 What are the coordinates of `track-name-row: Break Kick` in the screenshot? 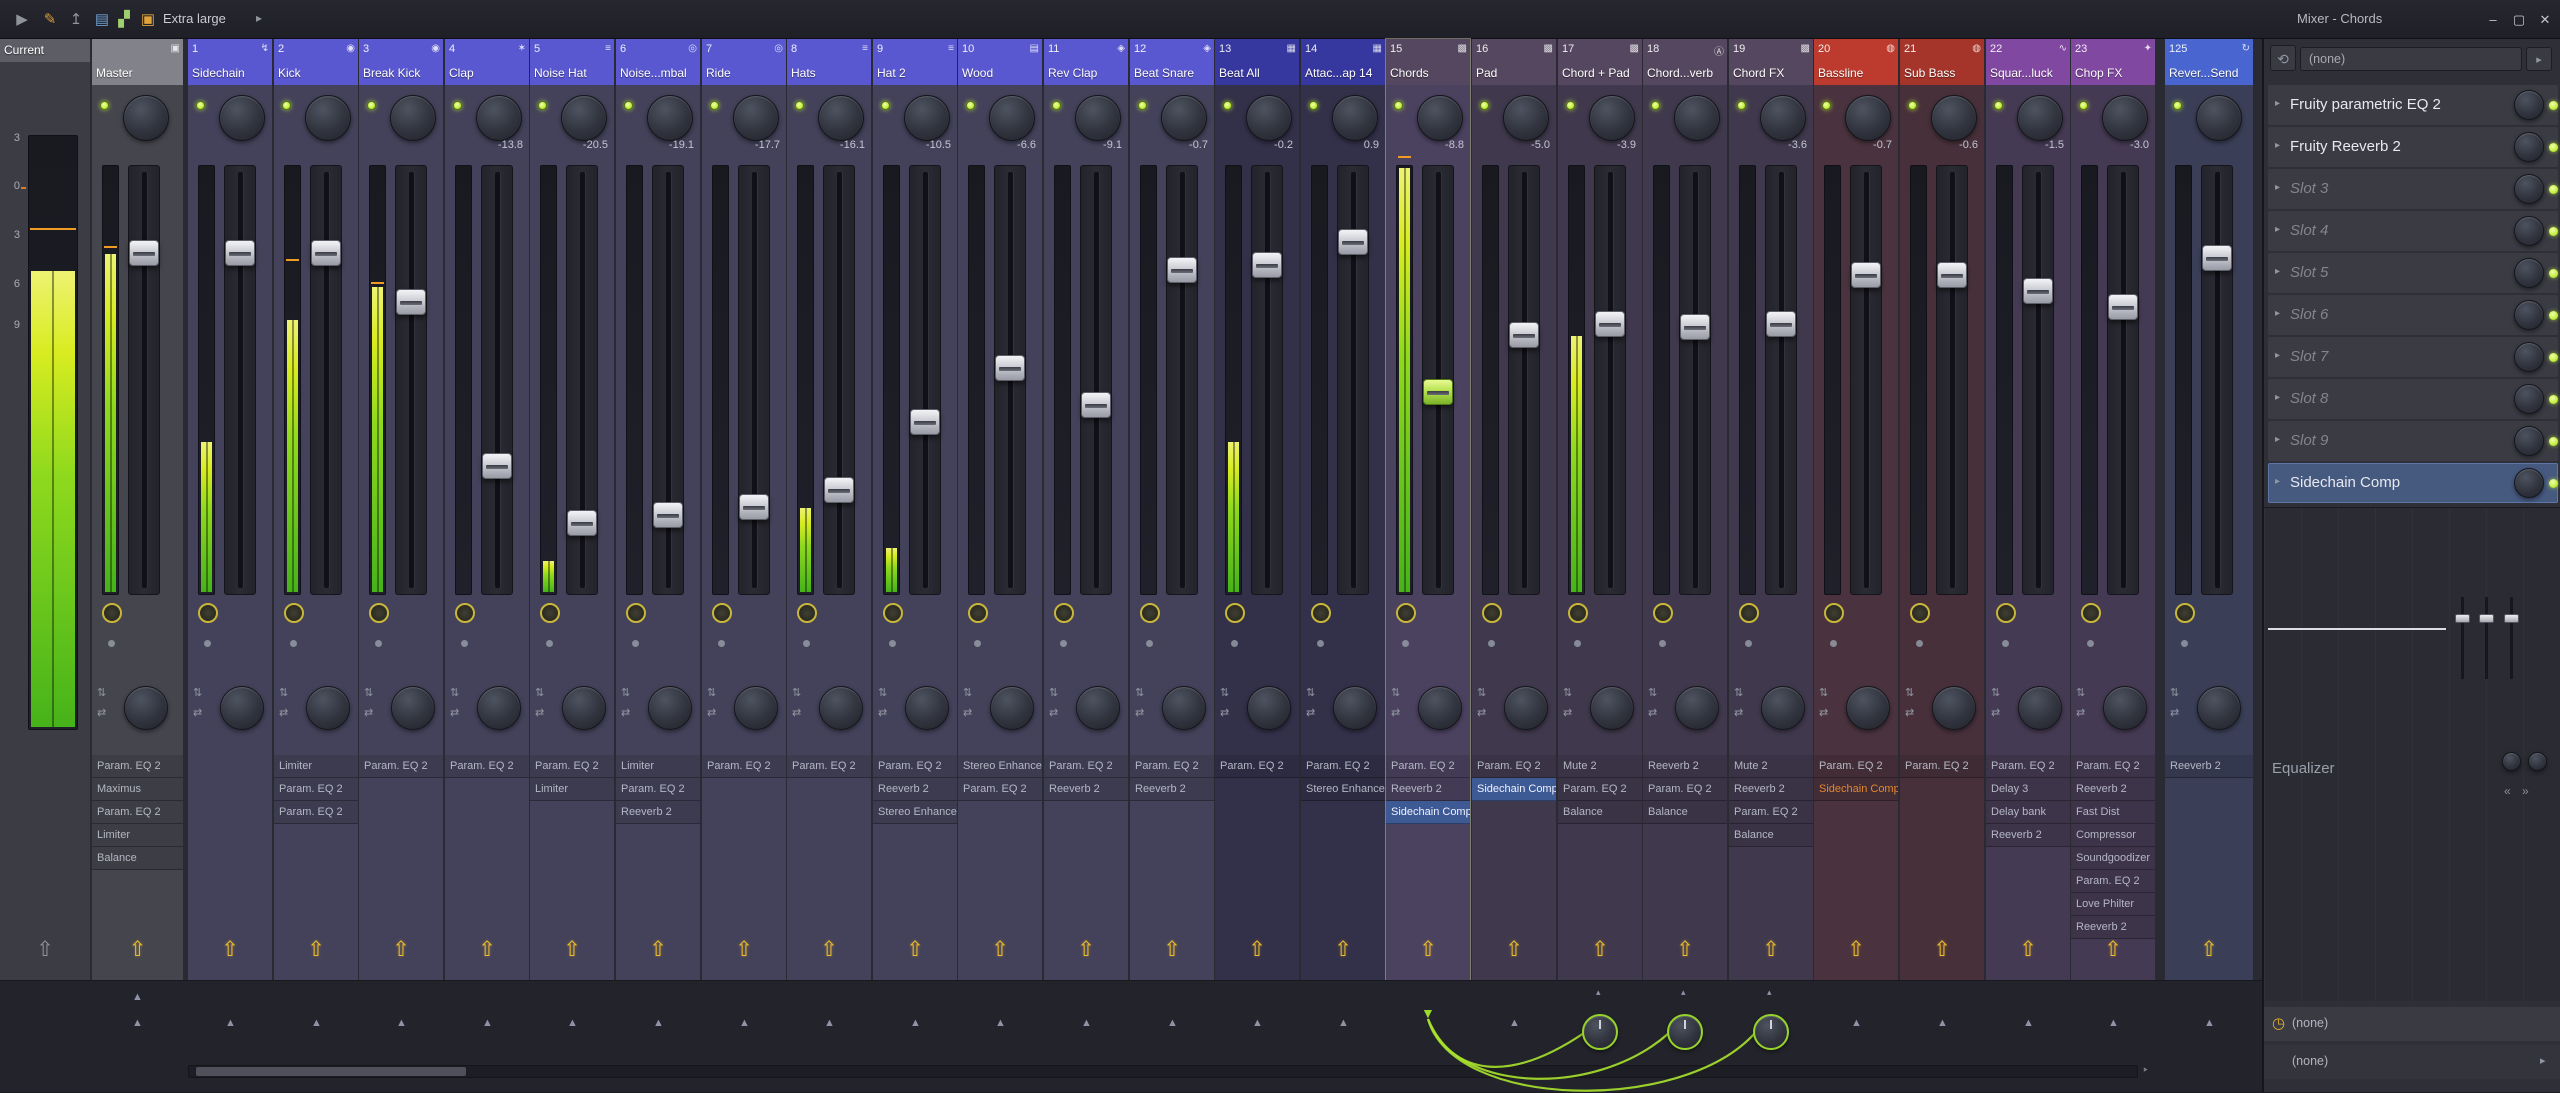 It's located at (401, 73).